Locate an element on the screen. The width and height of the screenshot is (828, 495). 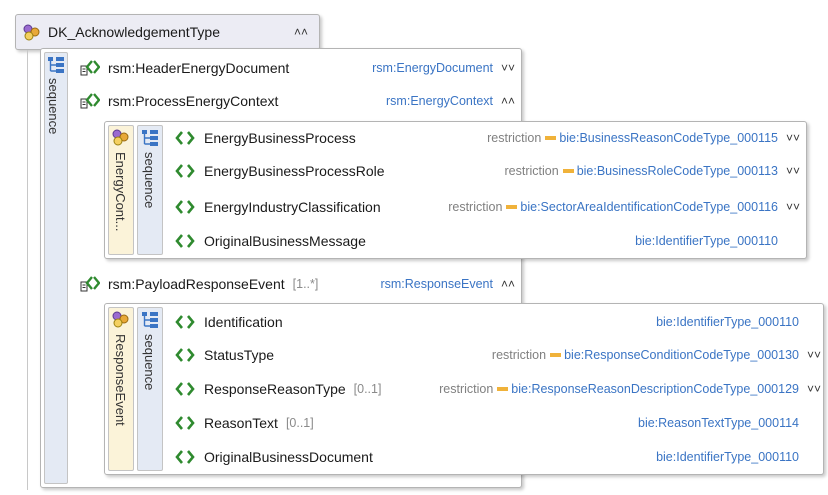
child-type: bie:ResponseConditionCodeType_000130 is located at coordinates (681, 355).